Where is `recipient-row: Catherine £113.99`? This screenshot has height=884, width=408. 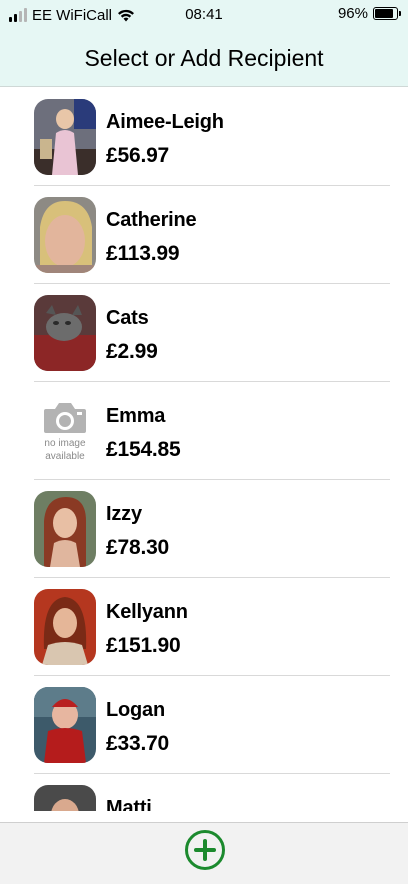 recipient-row: Catherine £113.99 is located at coordinates (212, 234).